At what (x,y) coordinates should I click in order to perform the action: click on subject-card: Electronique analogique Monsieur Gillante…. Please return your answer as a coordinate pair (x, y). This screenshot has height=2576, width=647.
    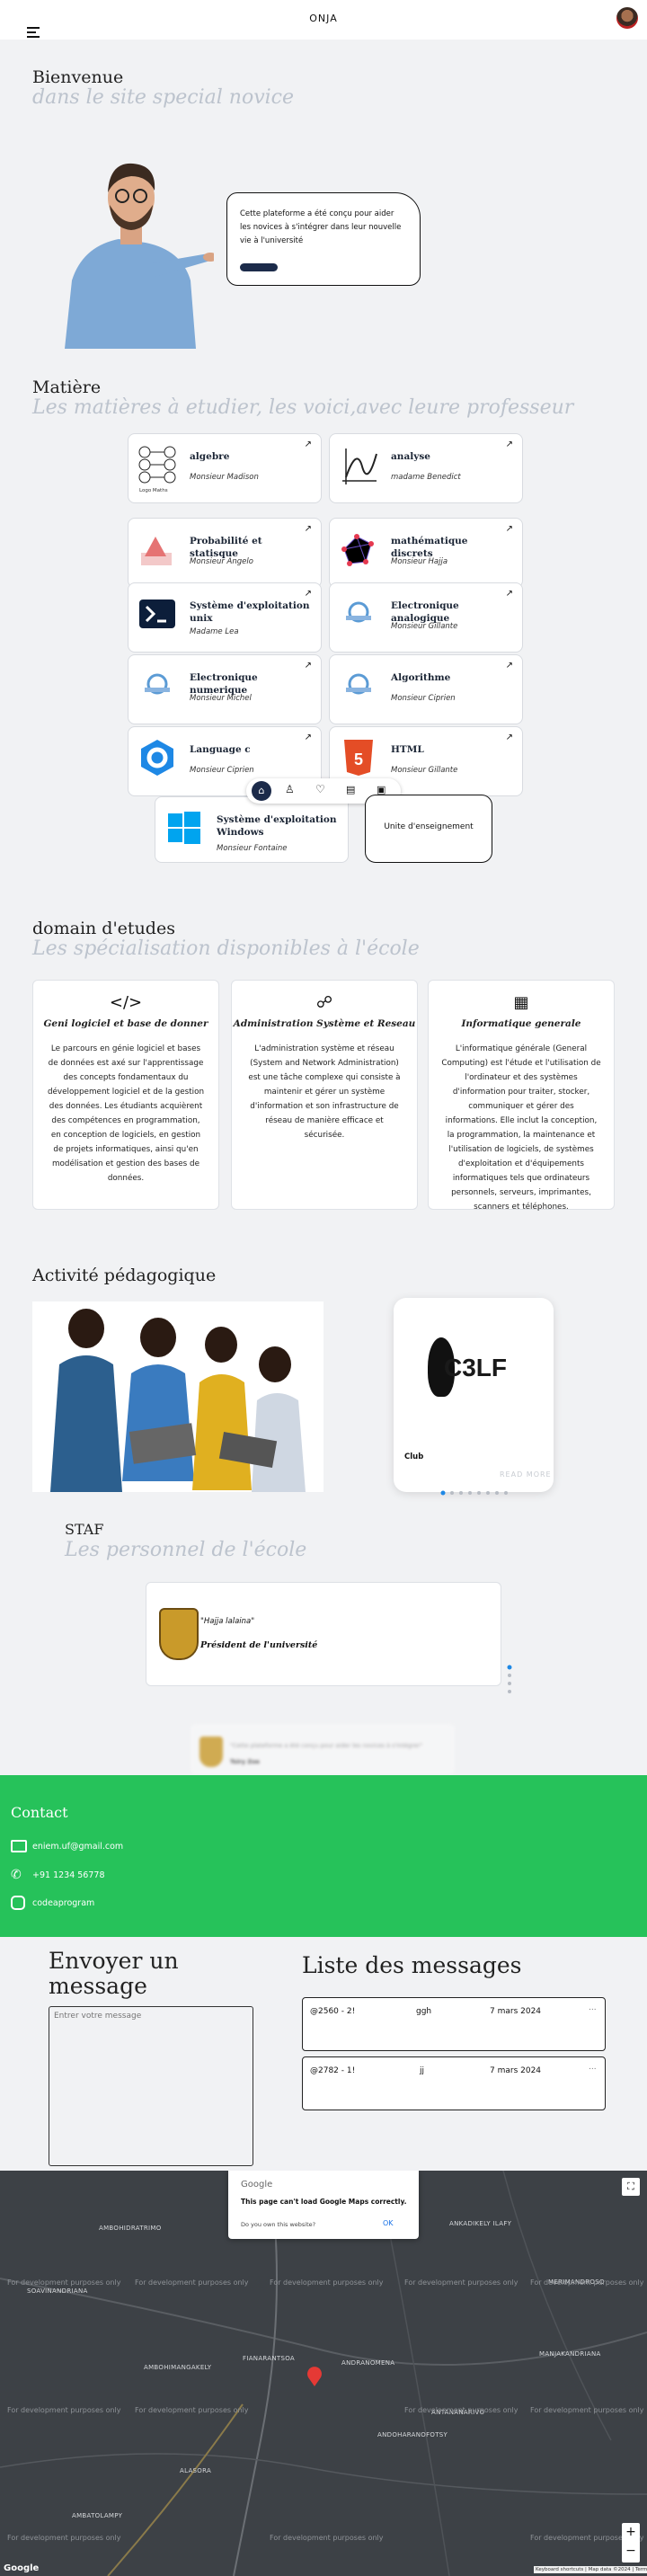
    Looking at the image, I should click on (426, 617).